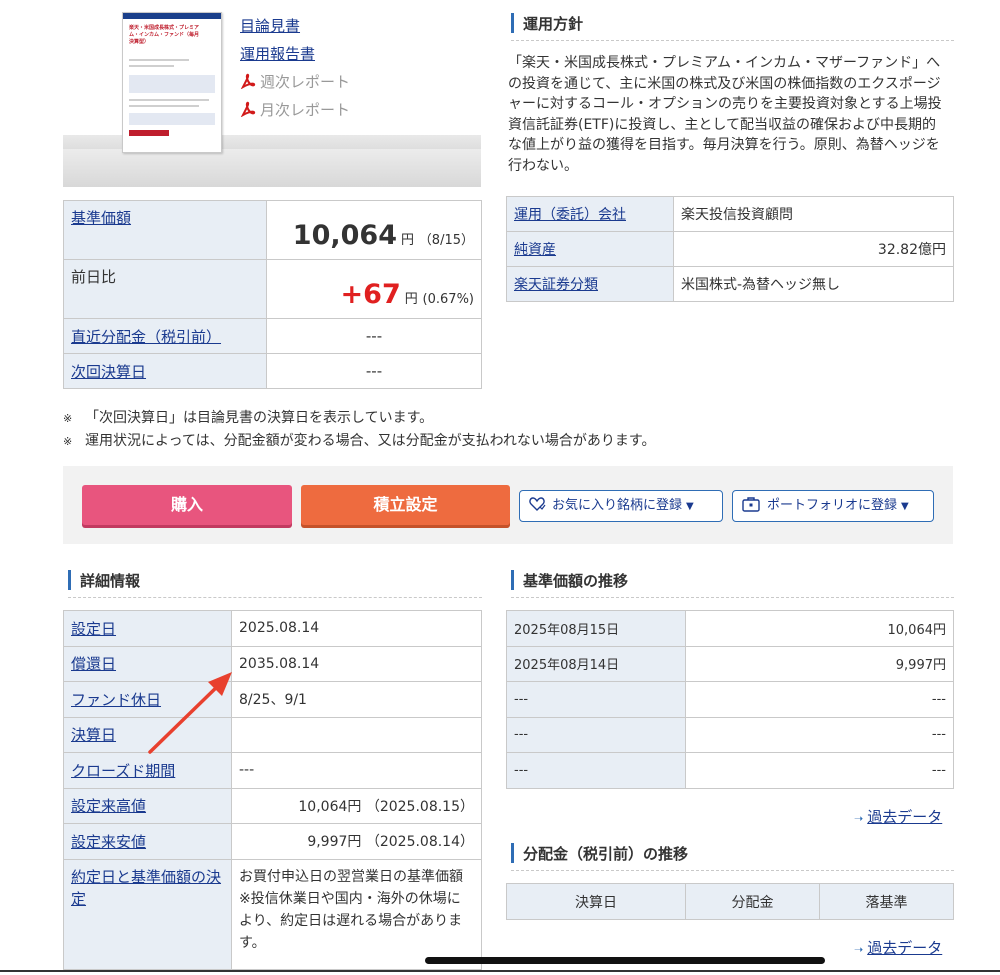  Describe the element at coordinates (370, 294) in the screenshot. I see `change-value: +67` at that location.